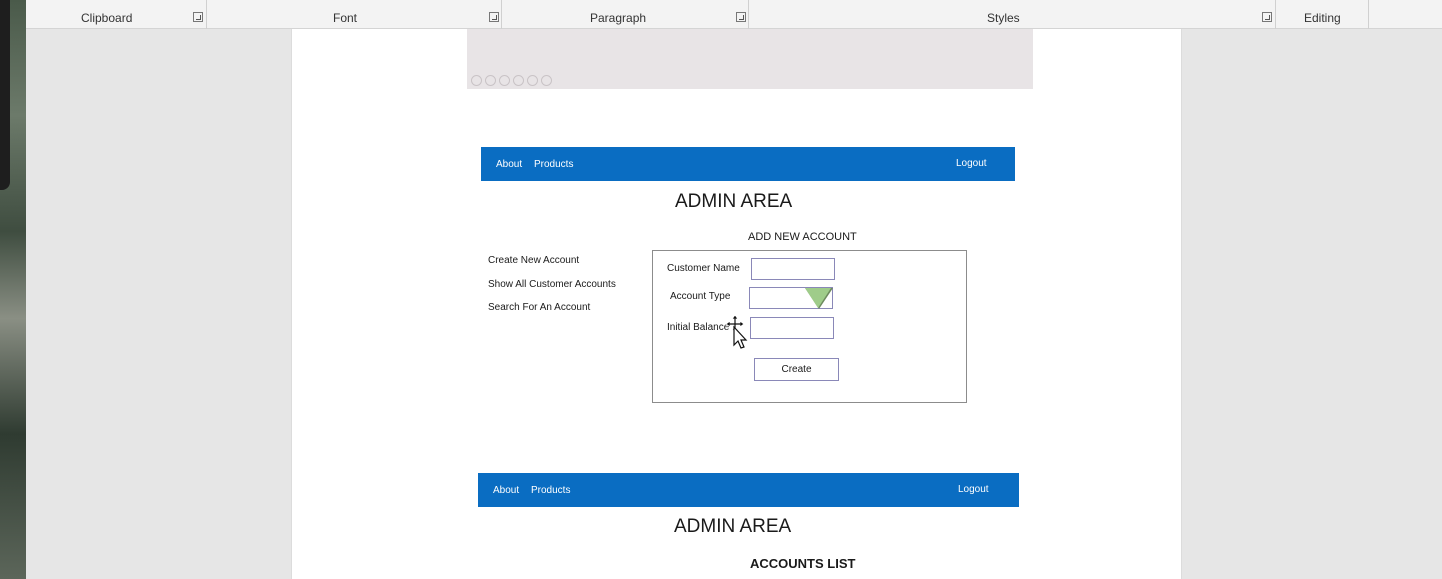 This screenshot has width=1442, height=579. What do you see at coordinates (791, 298) in the screenshot?
I see `account-type-dropdown` at bounding box center [791, 298].